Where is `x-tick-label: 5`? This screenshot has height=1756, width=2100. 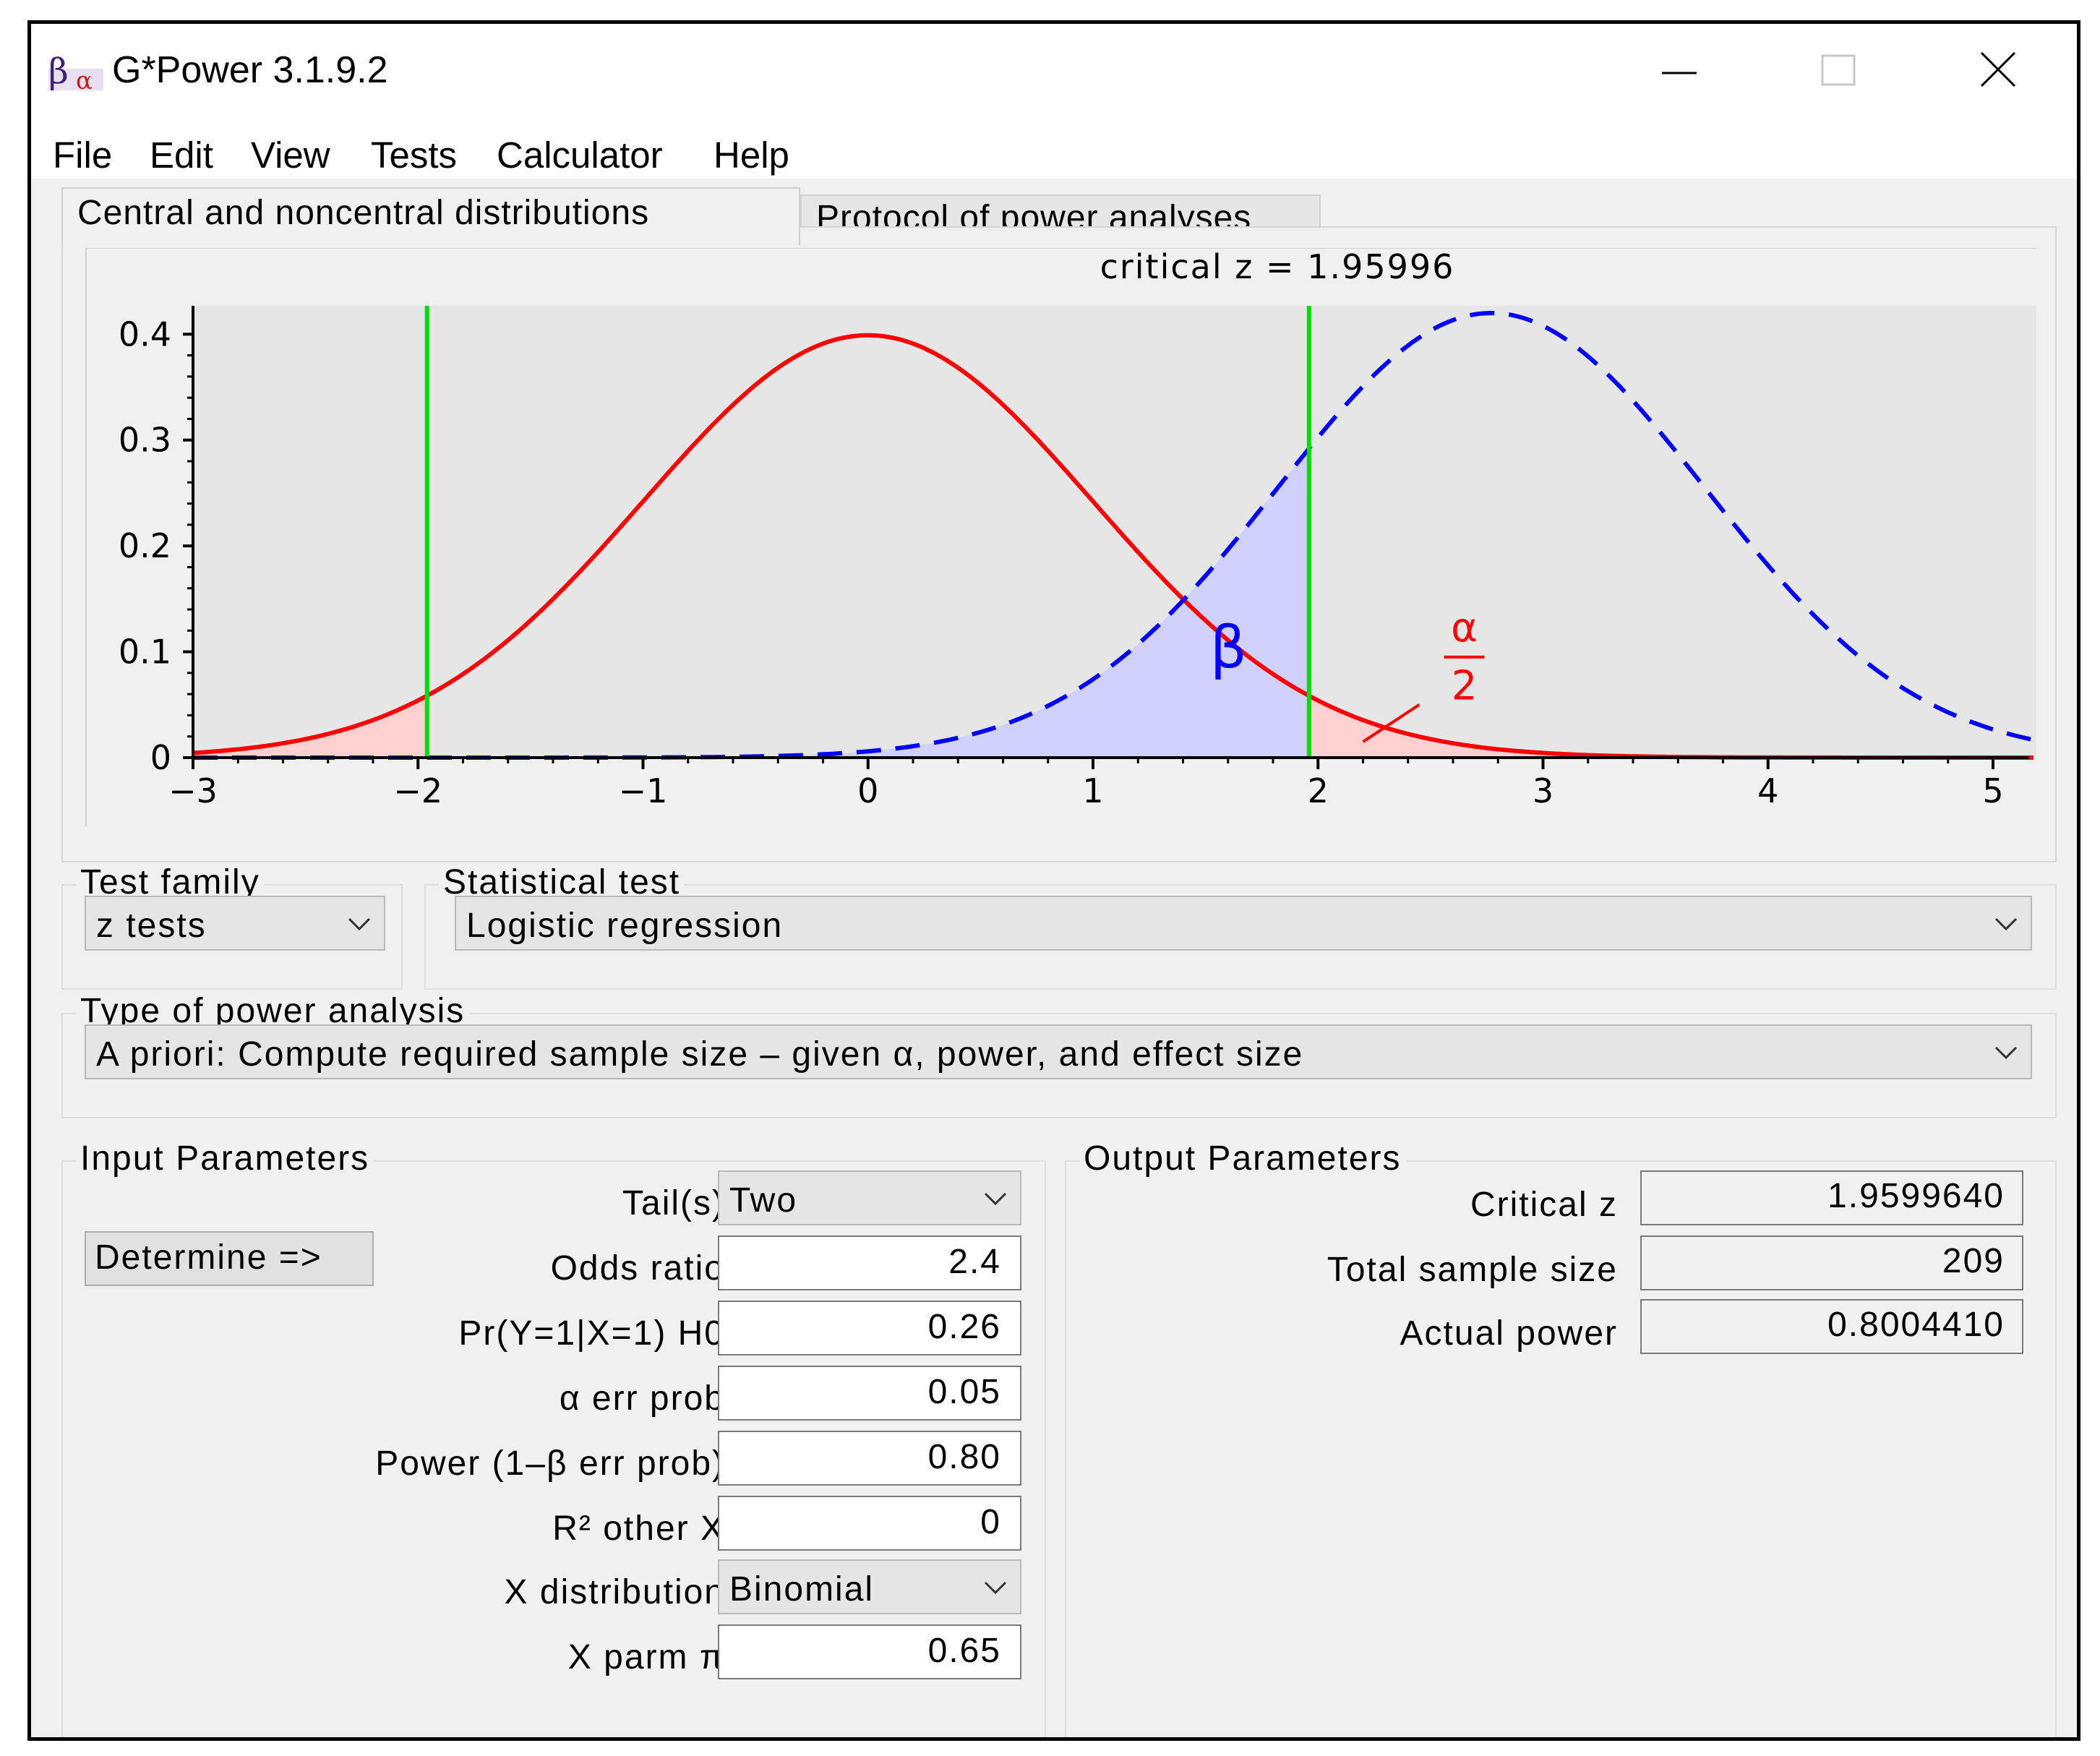 x-tick-label: 5 is located at coordinates (1992, 790).